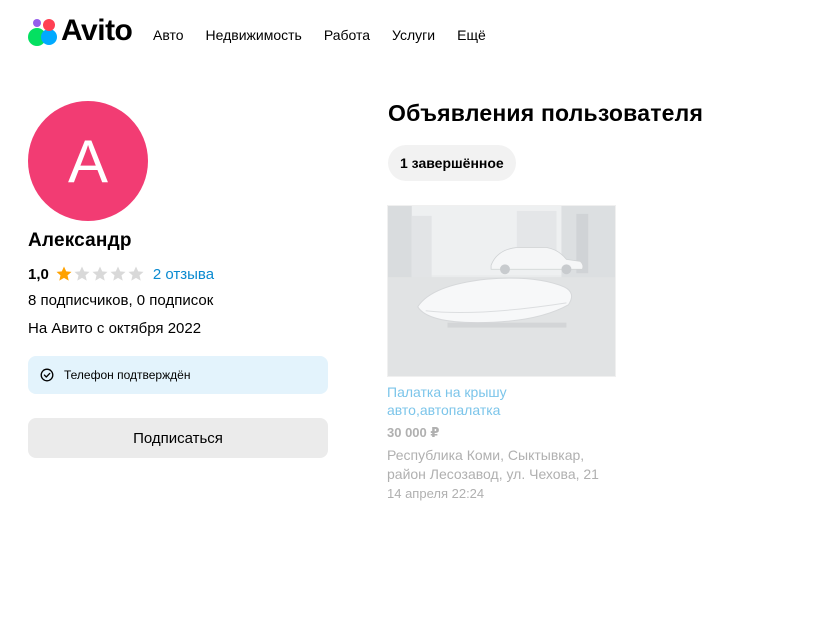 This screenshot has height=630, width=828. What do you see at coordinates (127, 375) in the screenshot?
I see `phone-verified-text: Телефон подтверждён` at bounding box center [127, 375].